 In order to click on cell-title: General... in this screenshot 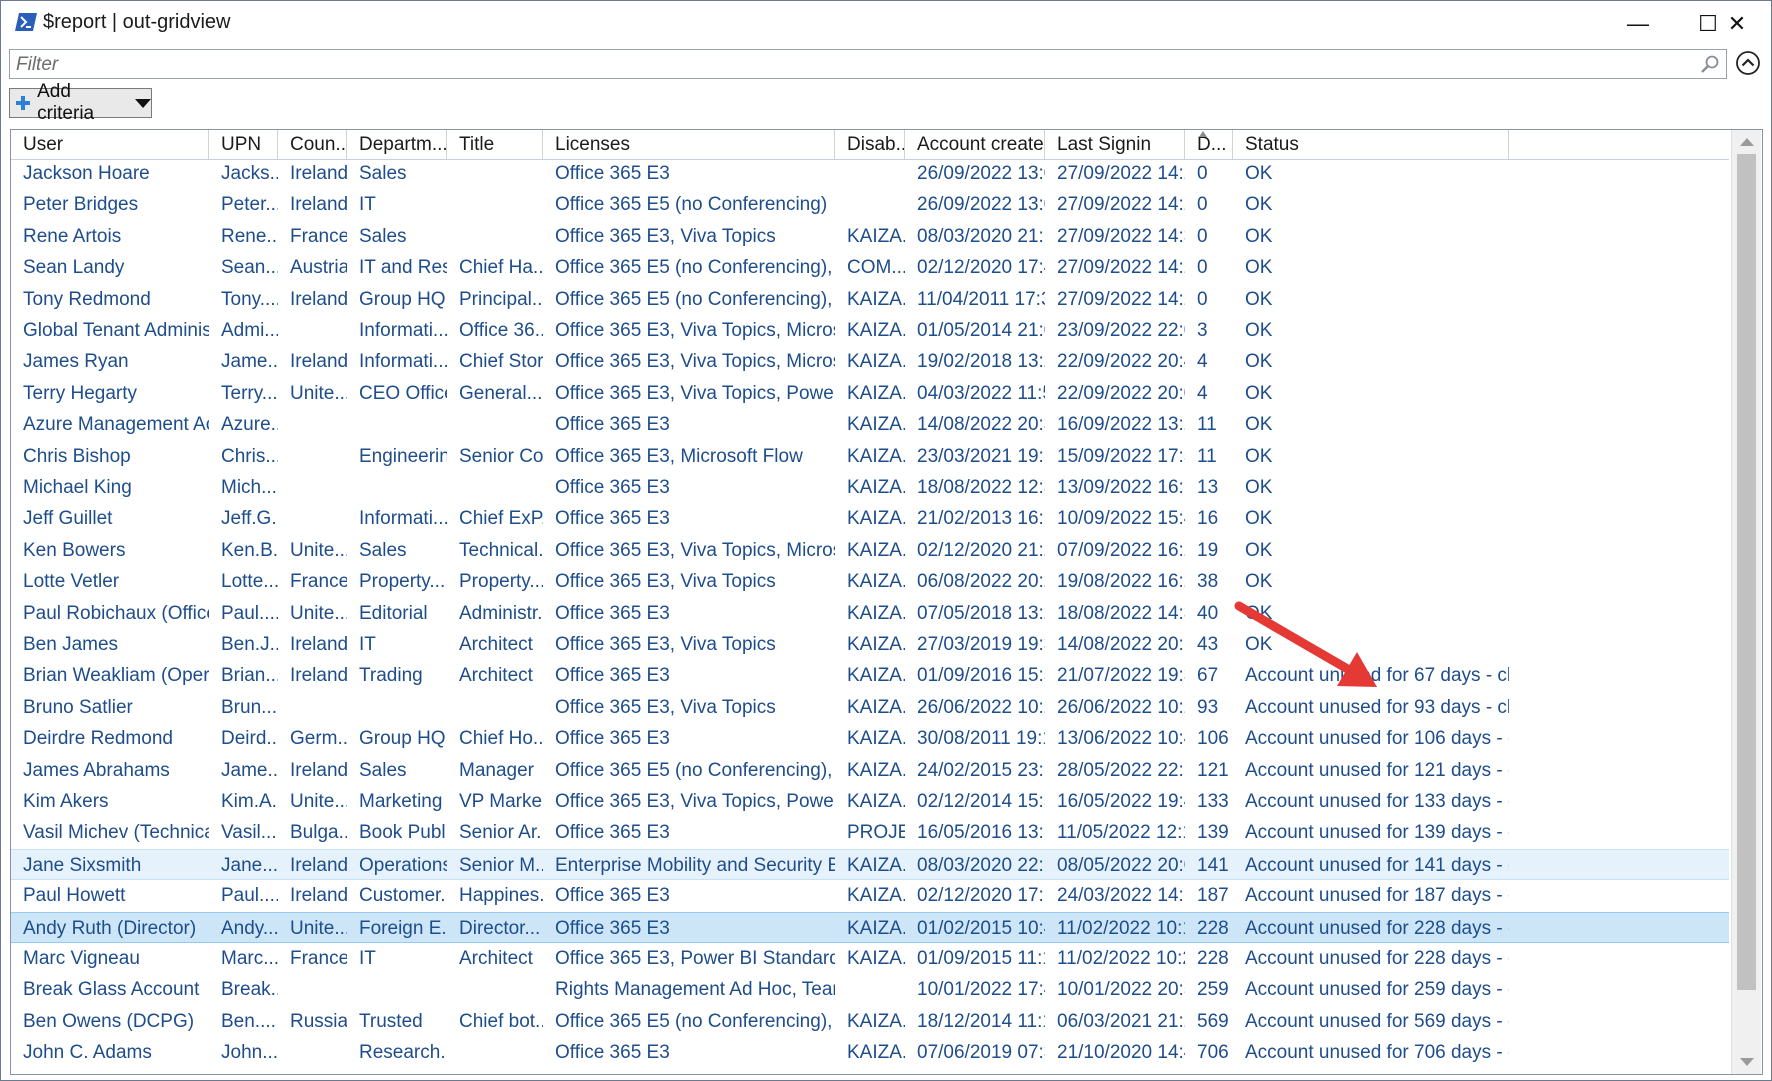, I will do `click(501, 393)`.